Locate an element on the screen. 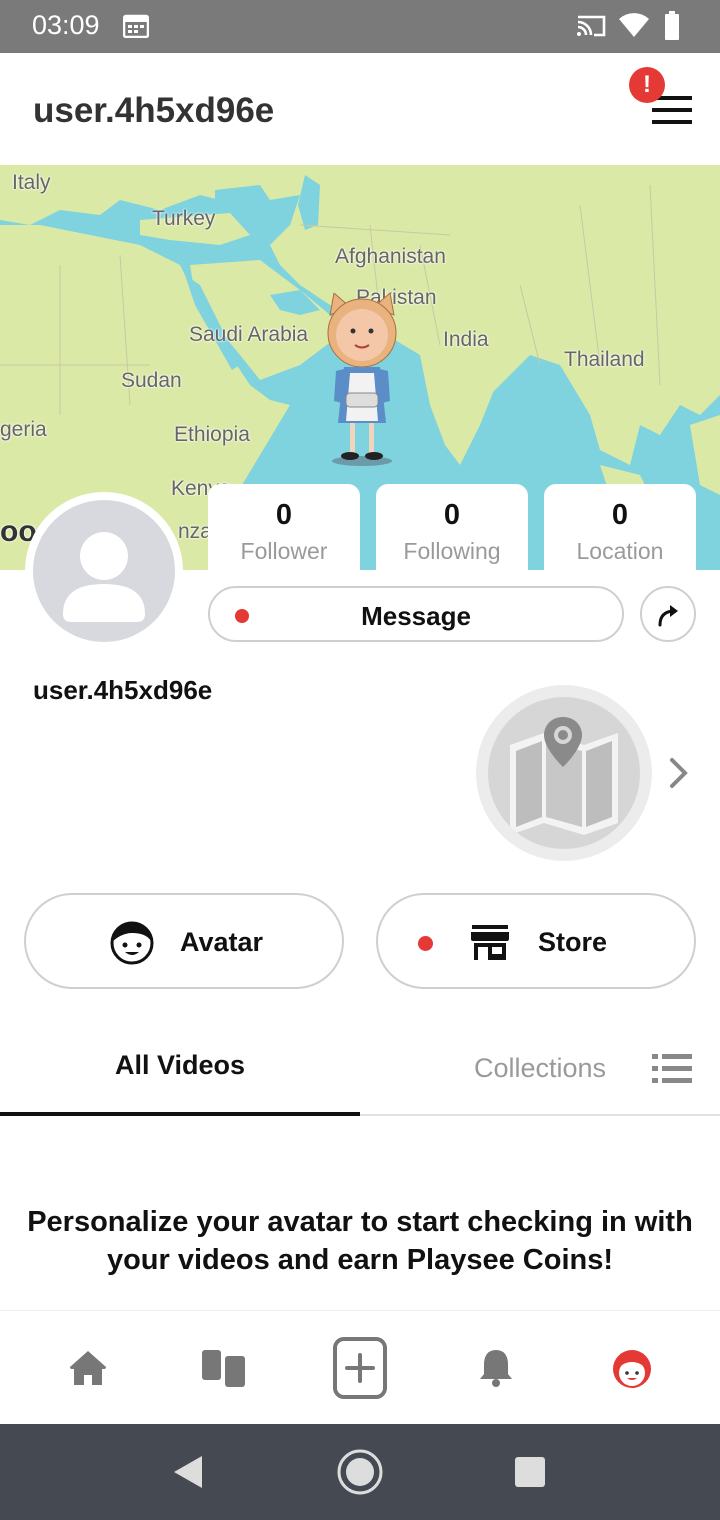 The width and height of the screenshot is (720, 1520). home-icon is located at coordinates (88, 1368).